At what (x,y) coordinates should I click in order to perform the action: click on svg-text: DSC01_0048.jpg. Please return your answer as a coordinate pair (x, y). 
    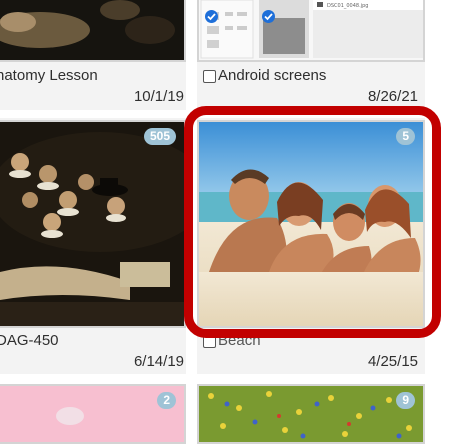
    Looking at the image, I should click on (347, 6).